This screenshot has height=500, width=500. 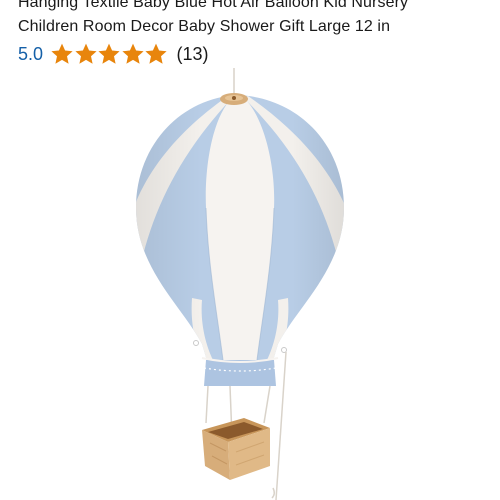 I want to click on rating-row: 5.0 (13), so click(x=113, y=54).